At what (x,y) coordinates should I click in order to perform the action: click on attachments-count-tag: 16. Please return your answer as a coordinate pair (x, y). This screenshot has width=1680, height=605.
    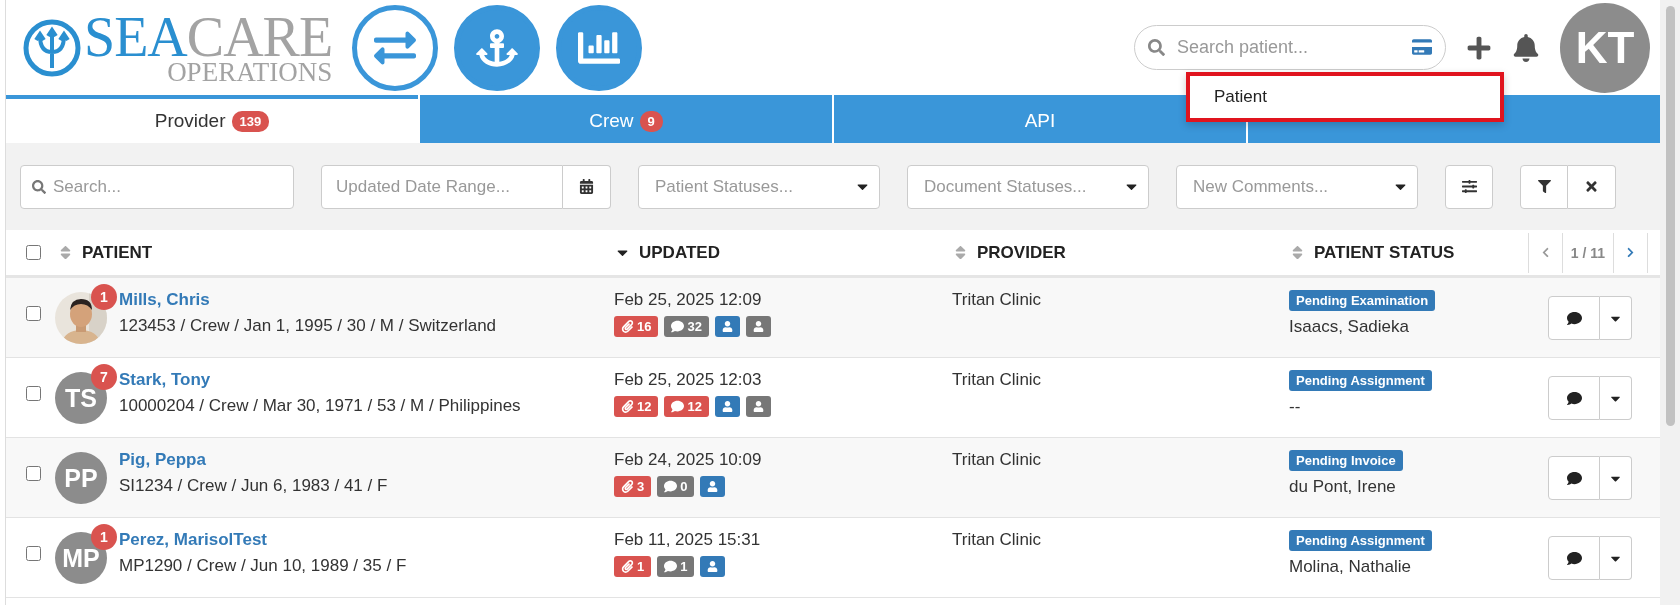
    Looking at the image, I should click on (636, 326).